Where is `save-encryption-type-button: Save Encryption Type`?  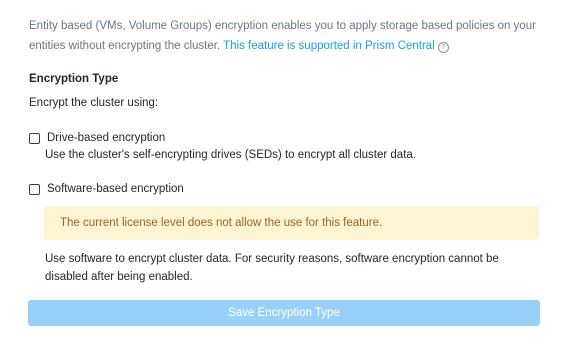 save-encryption-type-button: Save Encryption Type is located at coordinates (284, 313).